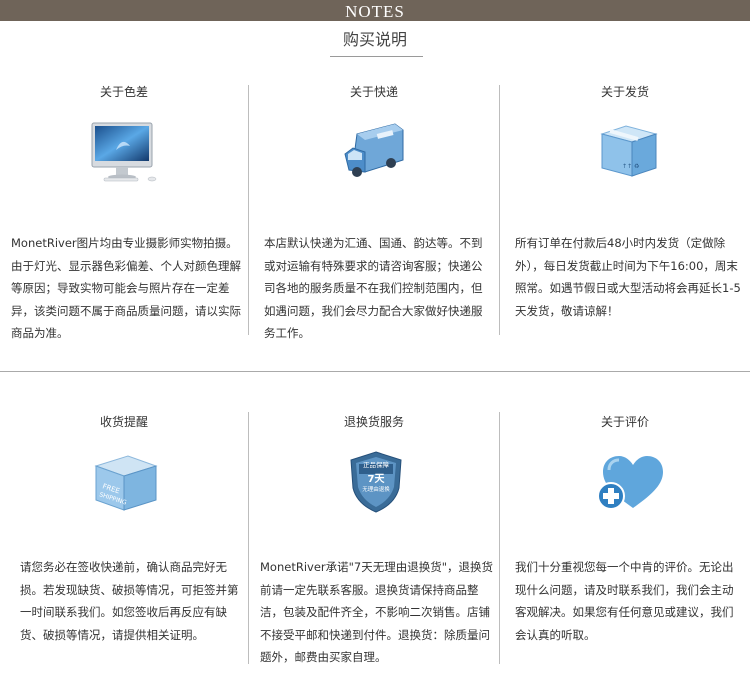 This screenshot has height=696, width=750. I want to click on heart-plus-icon, so click(630, 483).